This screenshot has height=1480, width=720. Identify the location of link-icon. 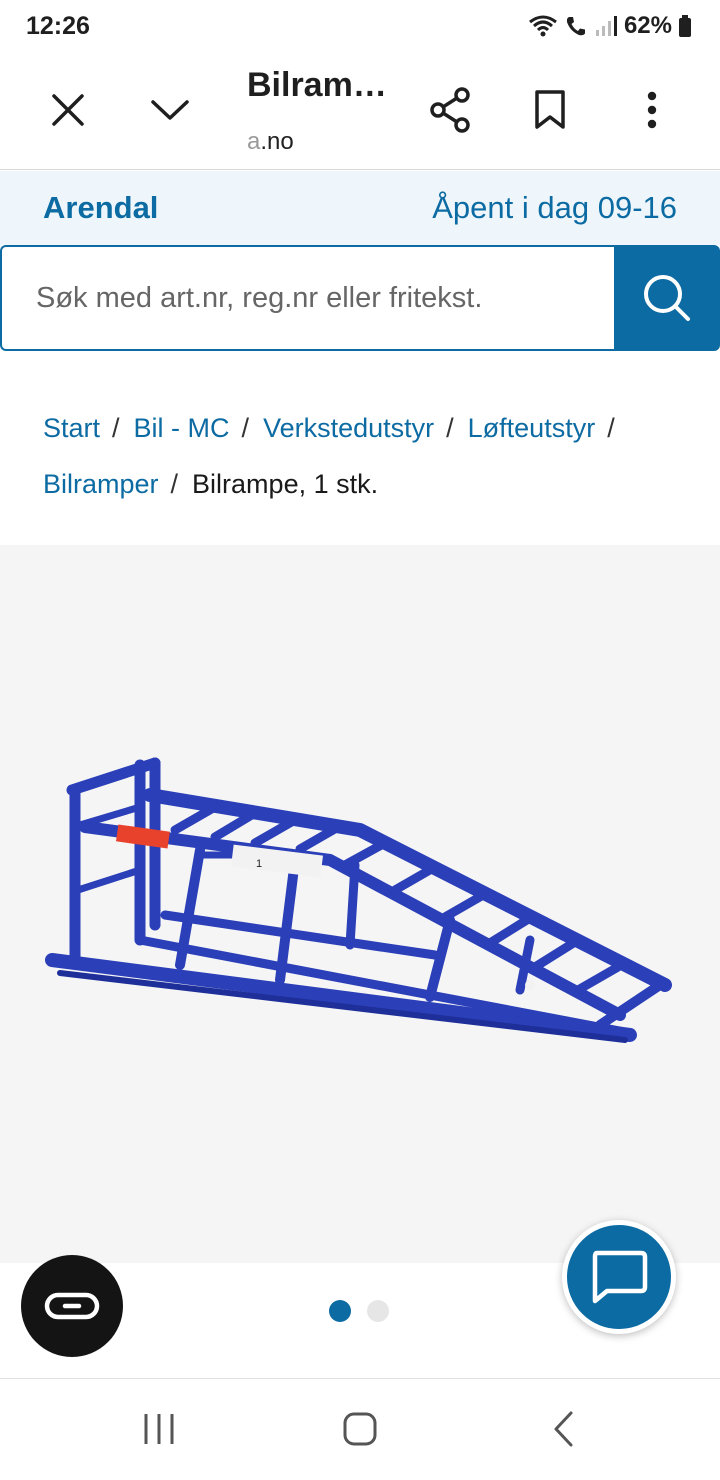
(72, 1306).